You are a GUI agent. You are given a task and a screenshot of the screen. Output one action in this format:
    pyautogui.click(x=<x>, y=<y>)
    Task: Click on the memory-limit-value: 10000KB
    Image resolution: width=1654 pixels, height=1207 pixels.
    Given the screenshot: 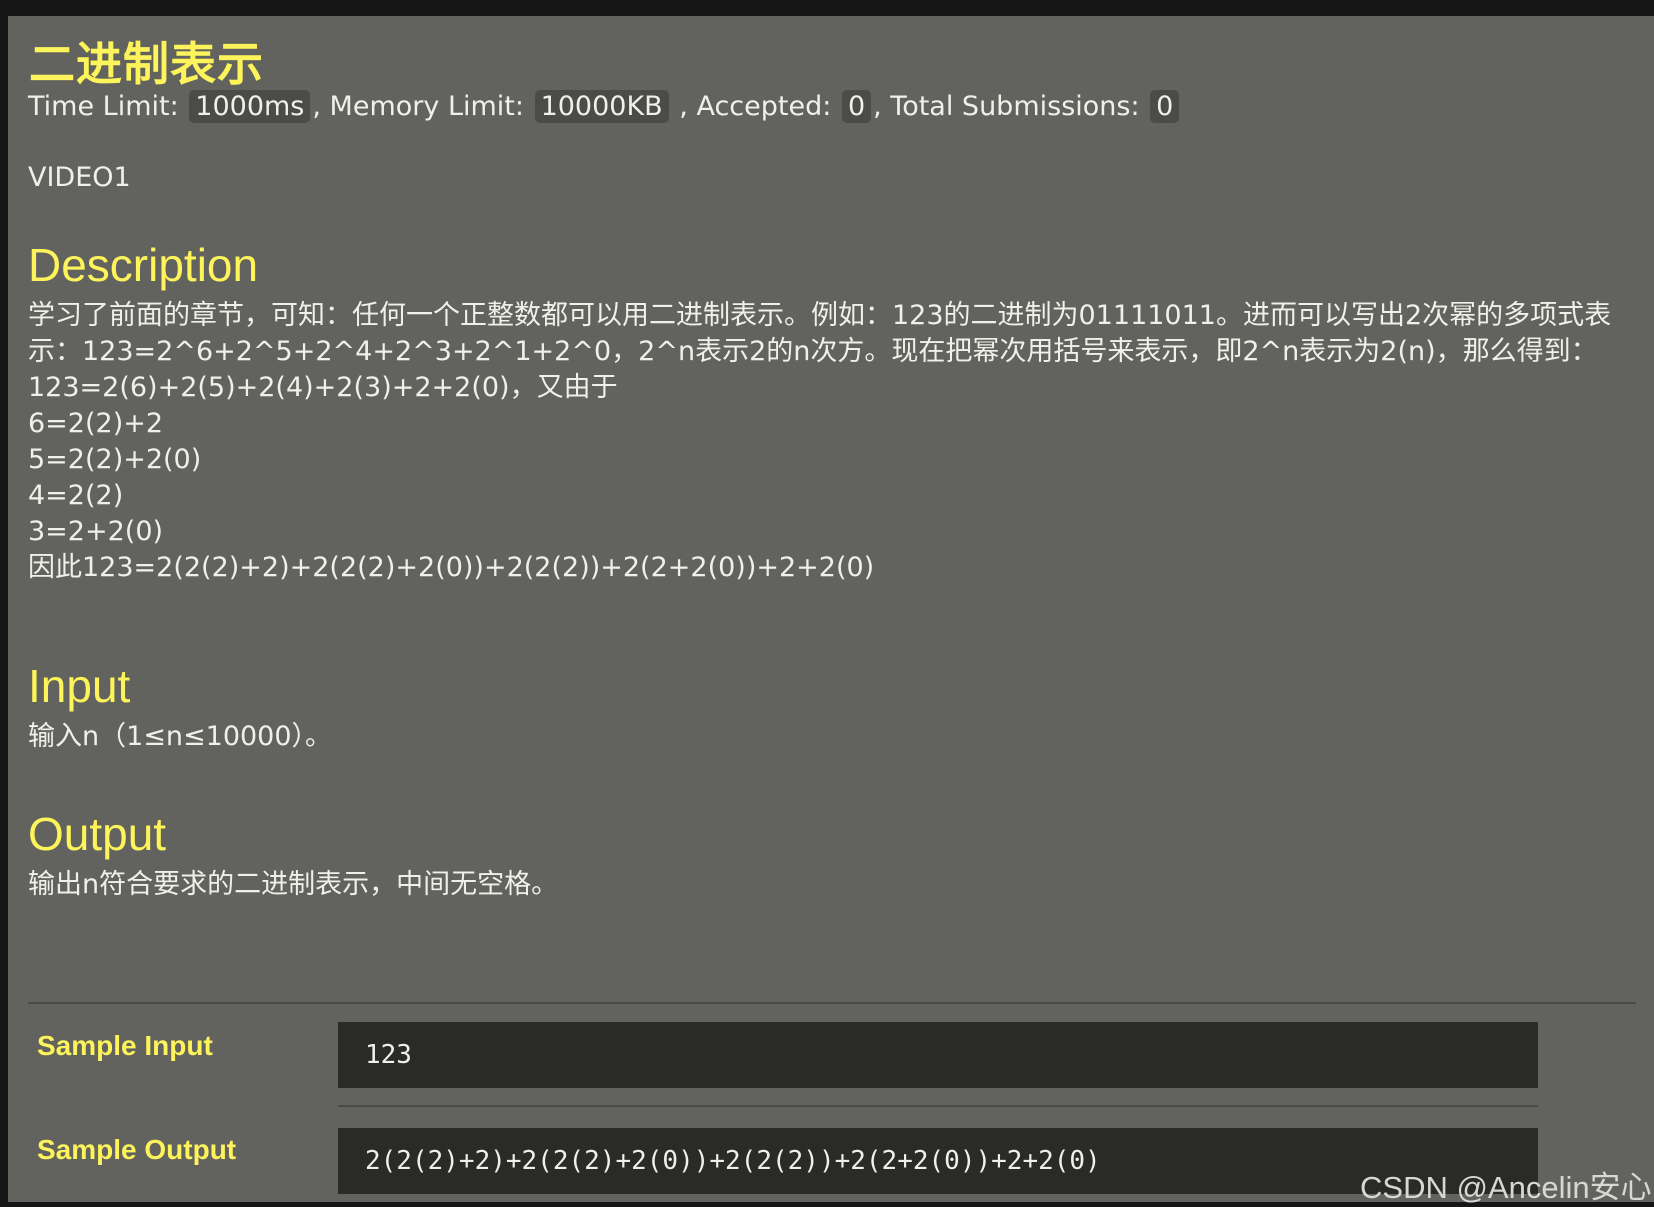 What is the action you would take?
    pyautogui.click(x=601, y=106)
    